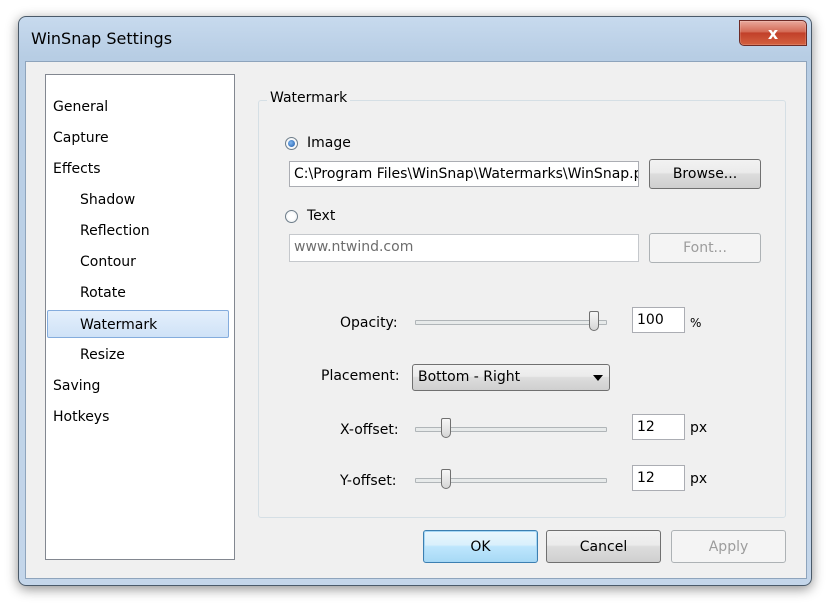  What do you see at coordinates (658, 320) in the screenshot?
I see `opacity-value-input: 100` at bounding box center [658, 320].